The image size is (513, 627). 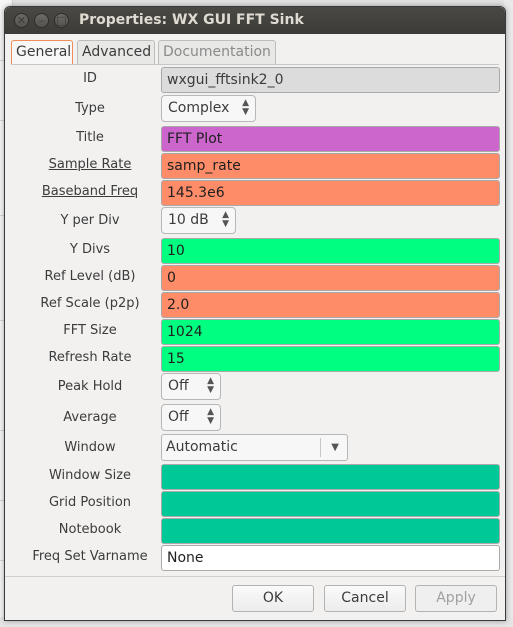 What do you see at coordinates (191, 386) in the screenshot?
I see `peak-hold-select: Off ▲ ▼` at bounding box center [191, 386].